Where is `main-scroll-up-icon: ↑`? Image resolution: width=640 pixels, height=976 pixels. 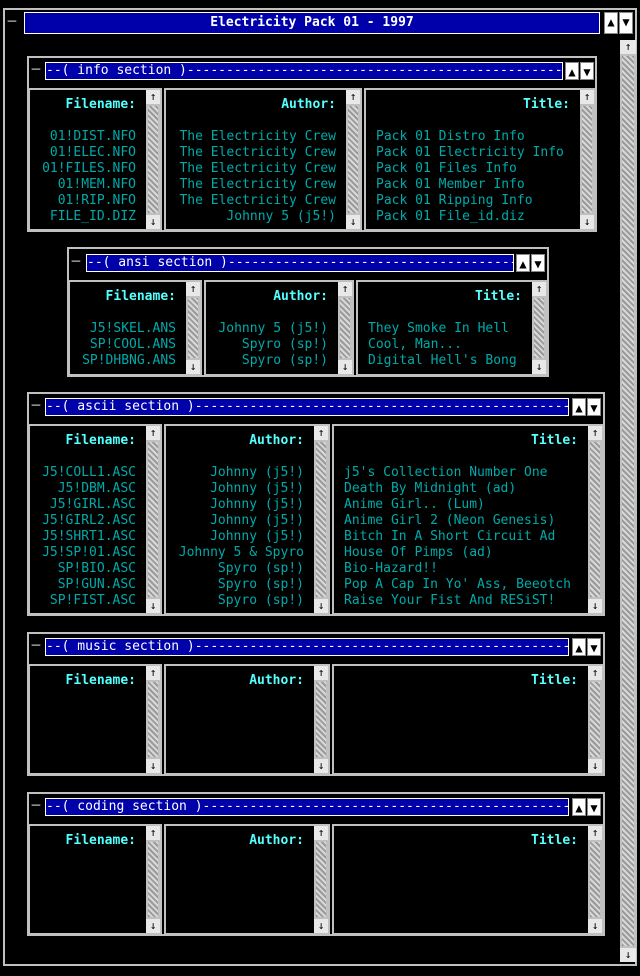
main-scroll-up-icon: ↑ is located at coordinates (628, 47).